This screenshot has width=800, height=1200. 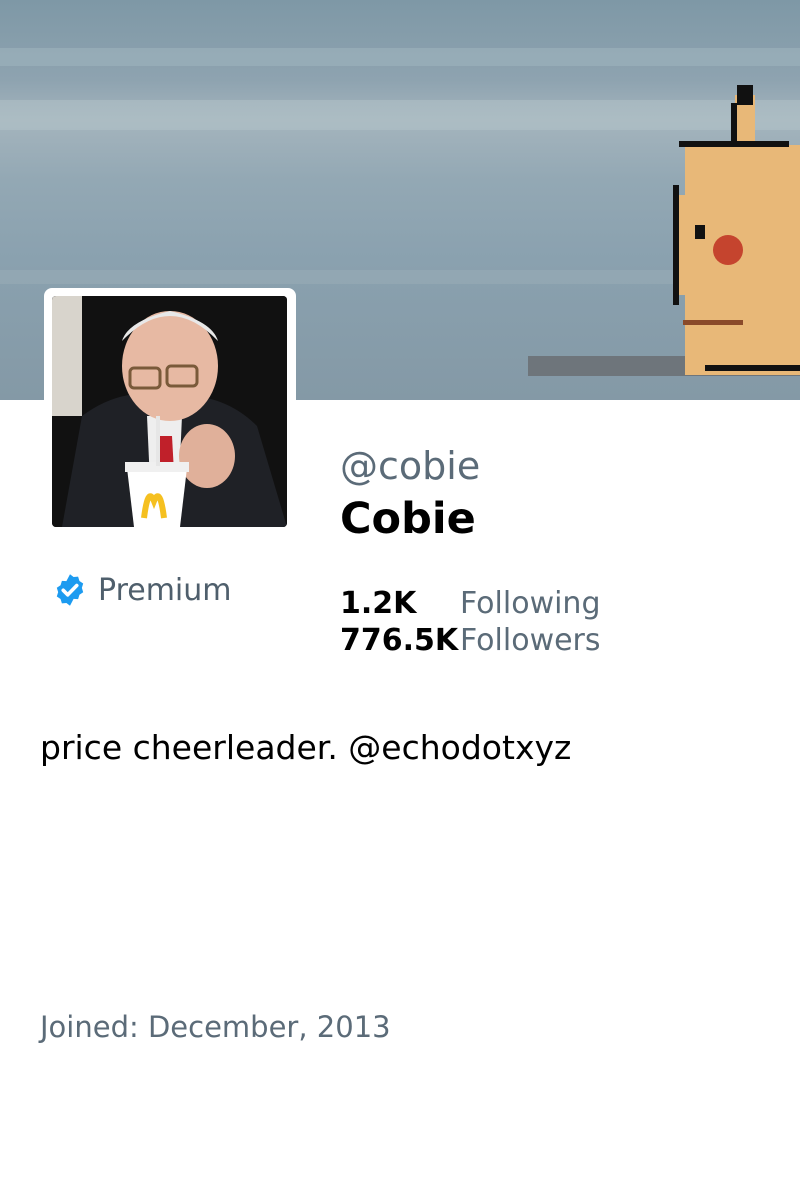 I want to click on premium-label: Premium, so click(x=165, y=590).